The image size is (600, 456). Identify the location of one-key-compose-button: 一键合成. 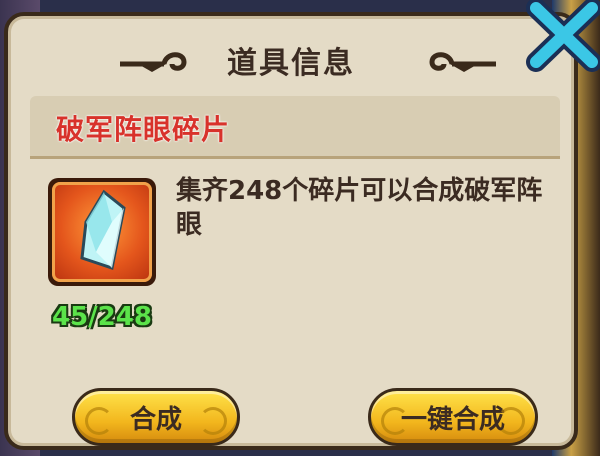
(453, 417).